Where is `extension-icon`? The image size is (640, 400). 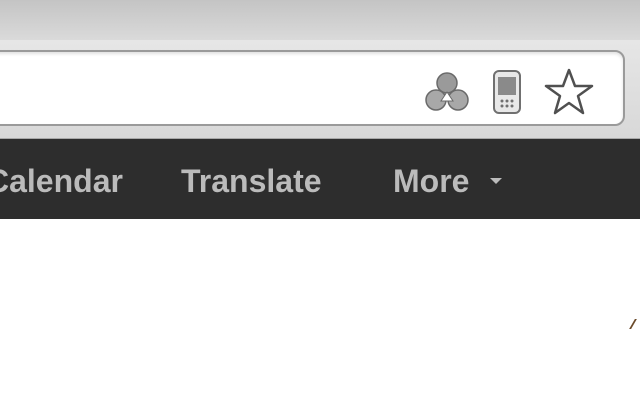
extension-icon is located at coordinates (447, 92).